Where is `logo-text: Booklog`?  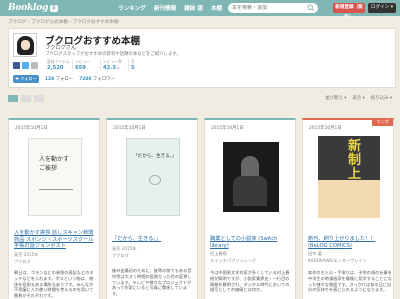
logo-text: Booklog is located at coordinates (28, 8).